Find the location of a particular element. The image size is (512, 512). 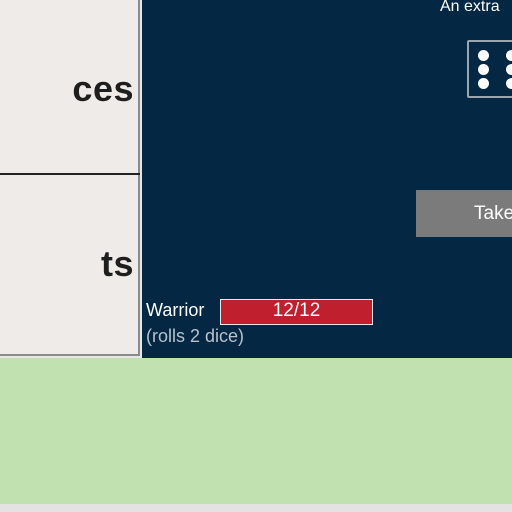

take-button: Take is located at coordinates (464, 213).